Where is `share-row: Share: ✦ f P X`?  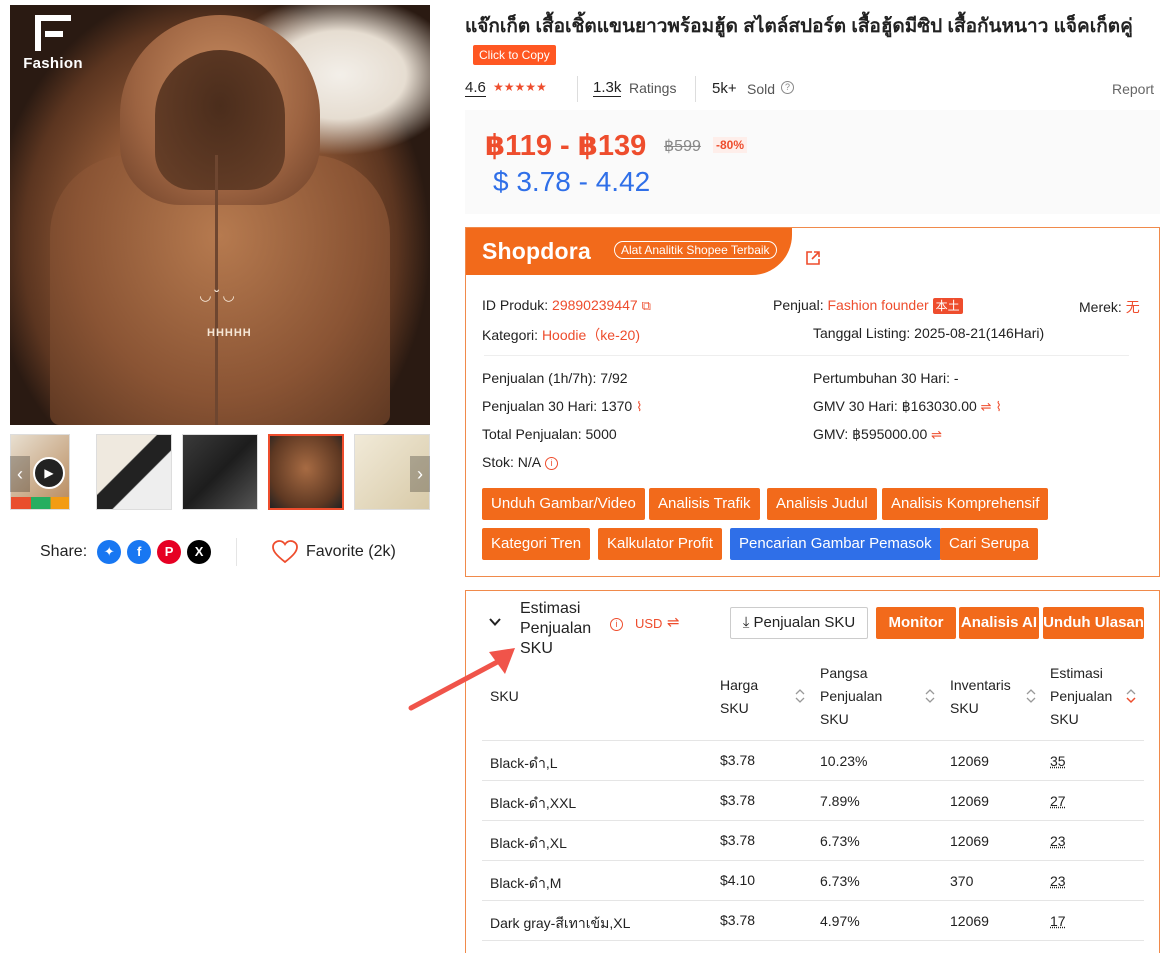 share-row: Share: ✦ f P X is located at coordinates (125, 552).